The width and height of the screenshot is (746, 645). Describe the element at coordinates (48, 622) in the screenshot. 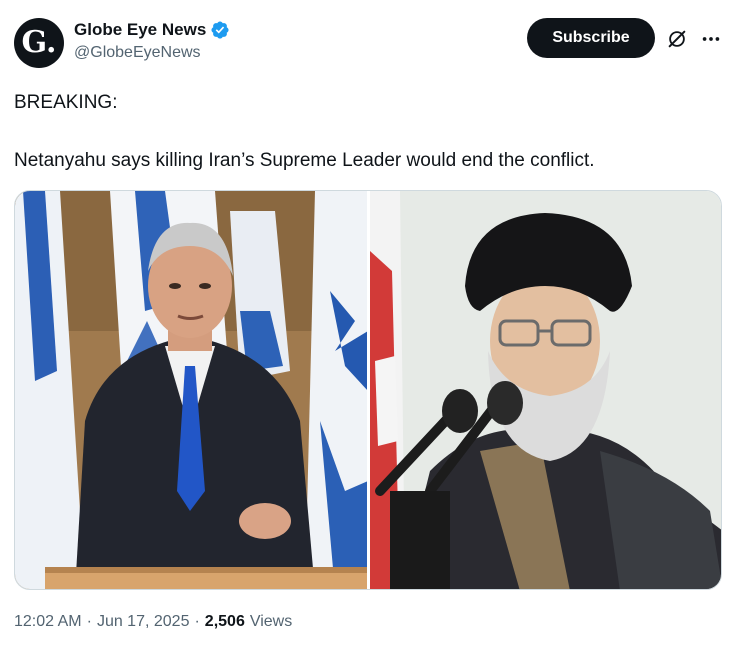

I see `post-time: 12:02 AM` at that location.